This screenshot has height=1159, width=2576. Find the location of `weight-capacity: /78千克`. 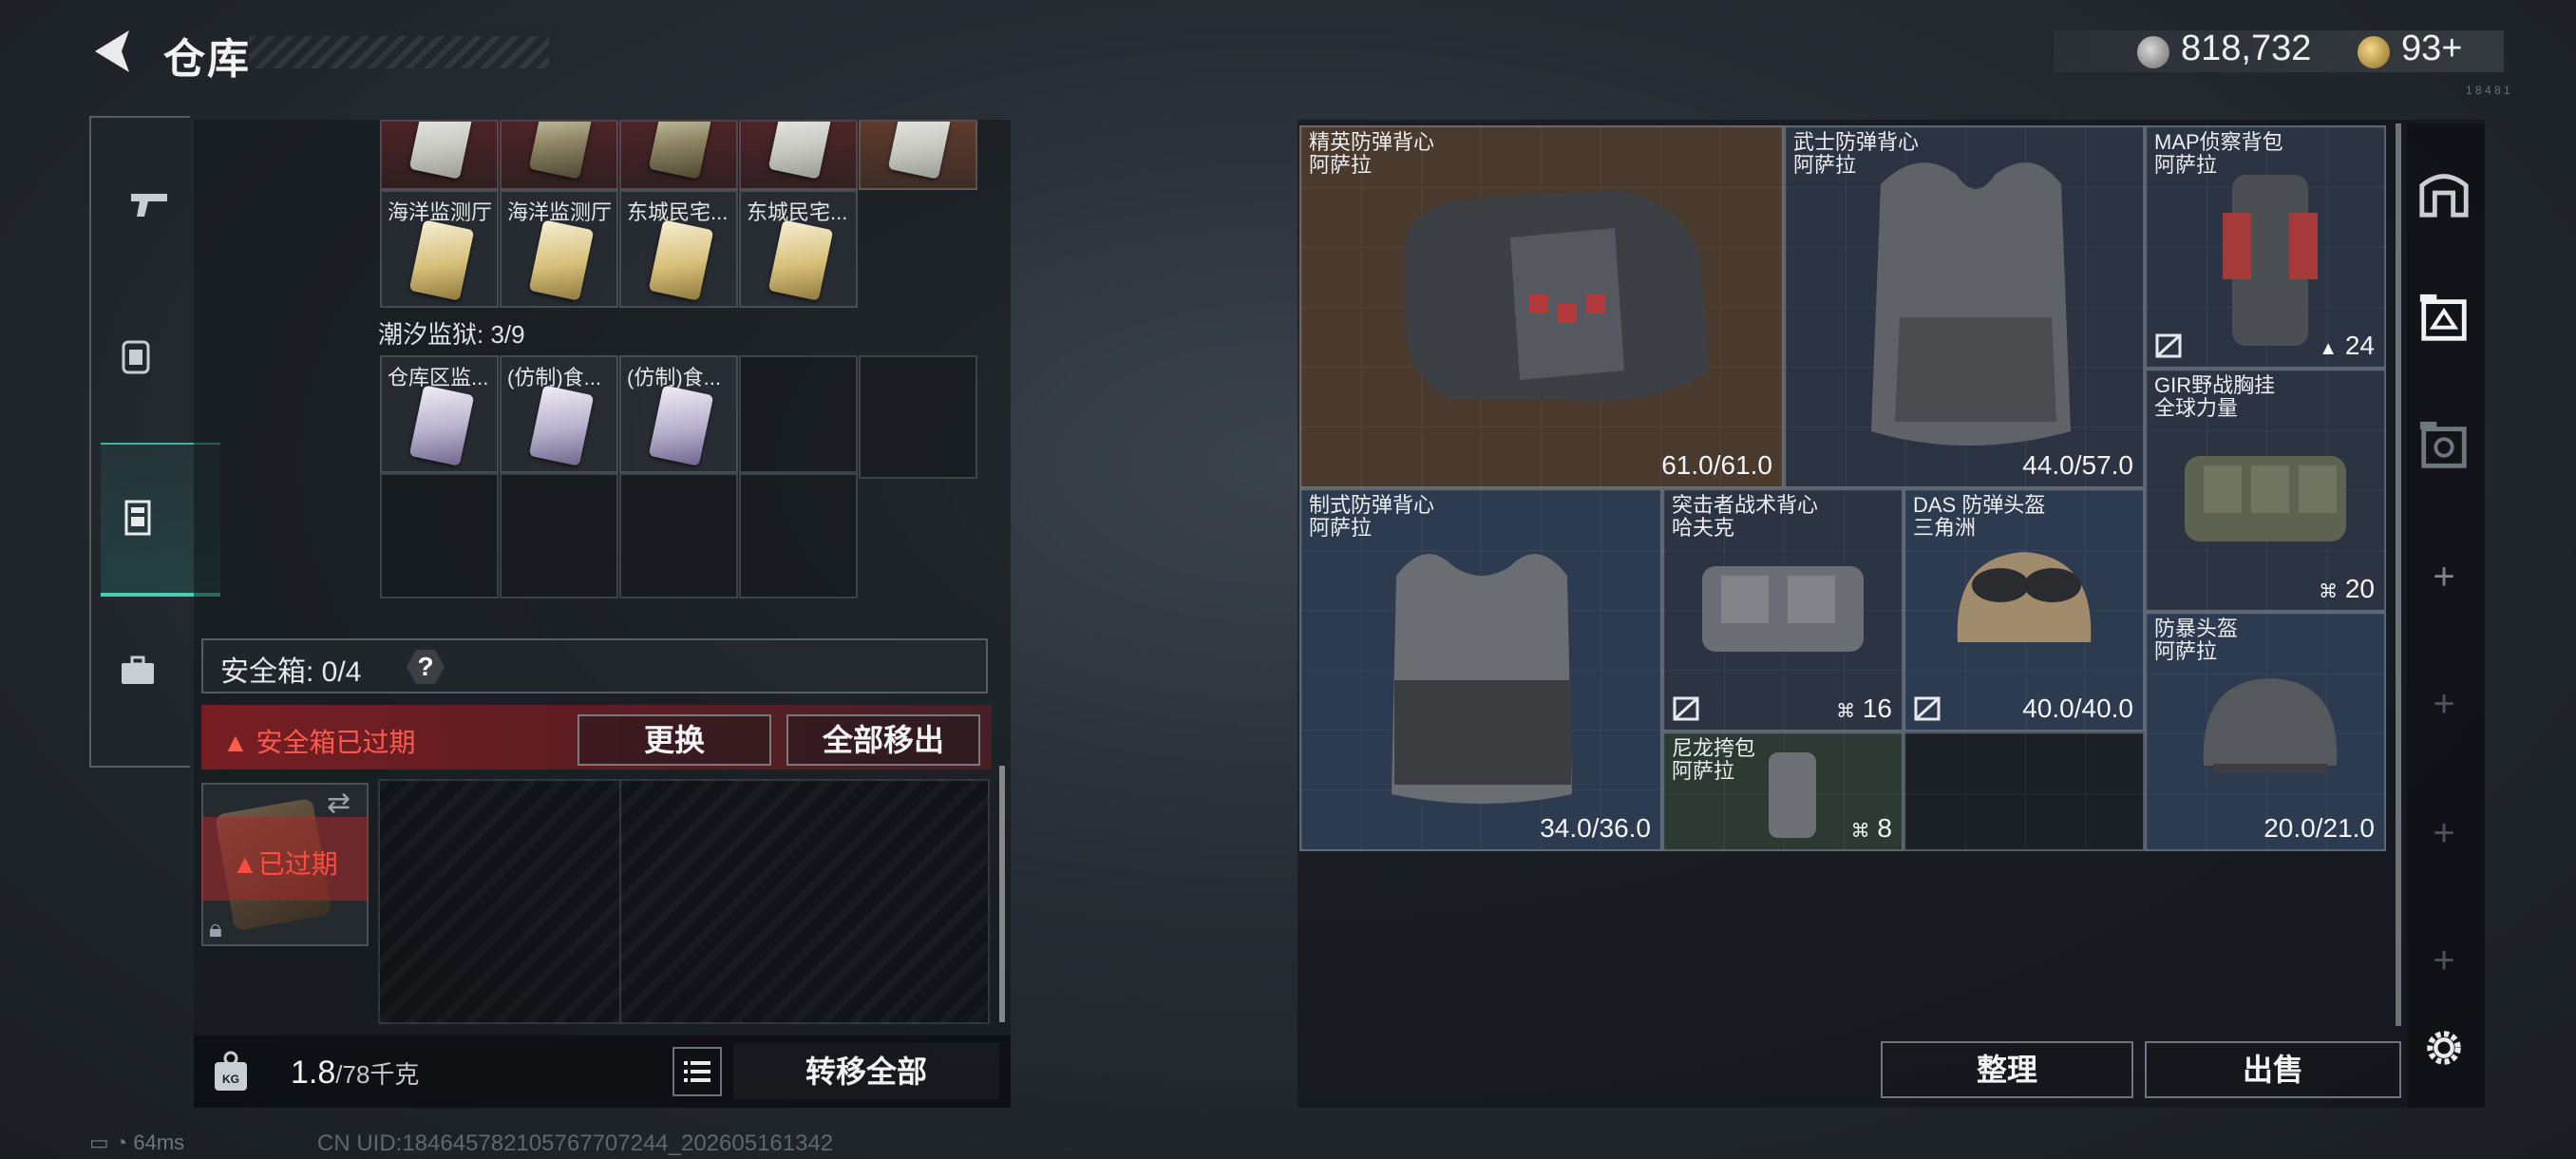

weight-capacity: /78千克 is located at coordinates (377, 1074).